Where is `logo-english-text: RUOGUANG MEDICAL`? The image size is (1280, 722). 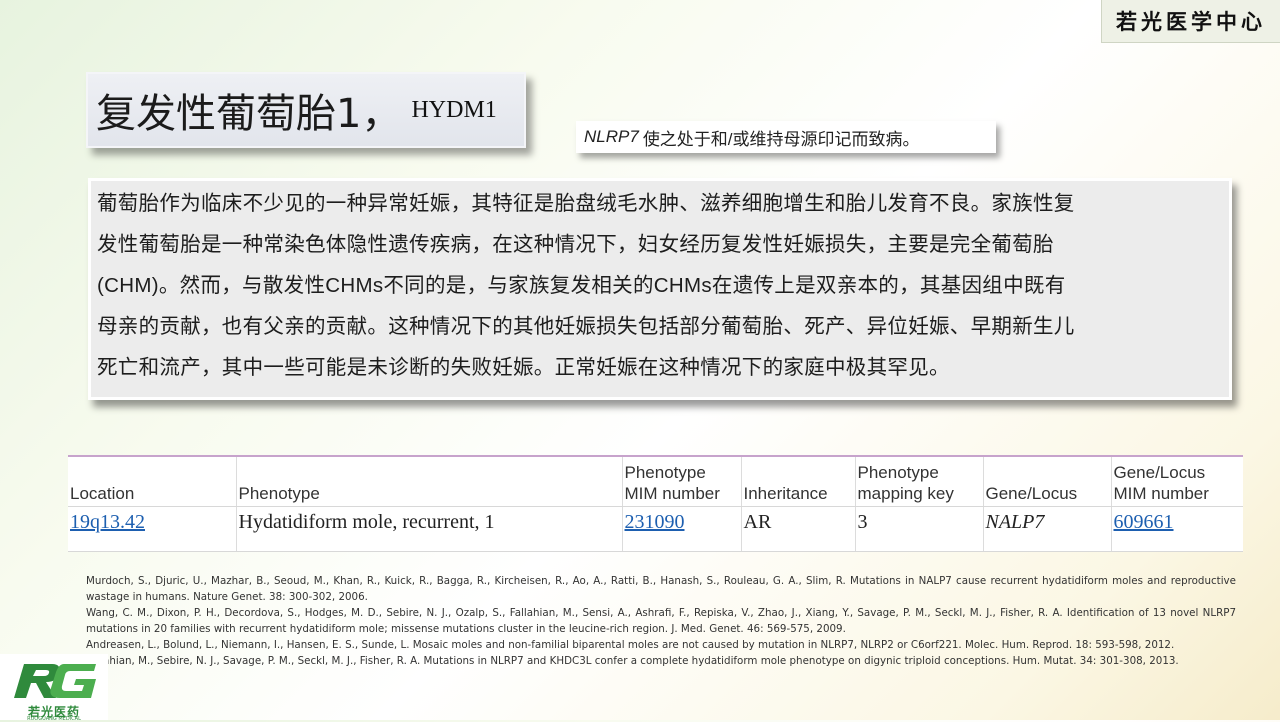
logo-english-text: RUOGUANG MEDICAL is located at coordinates (54, 719).